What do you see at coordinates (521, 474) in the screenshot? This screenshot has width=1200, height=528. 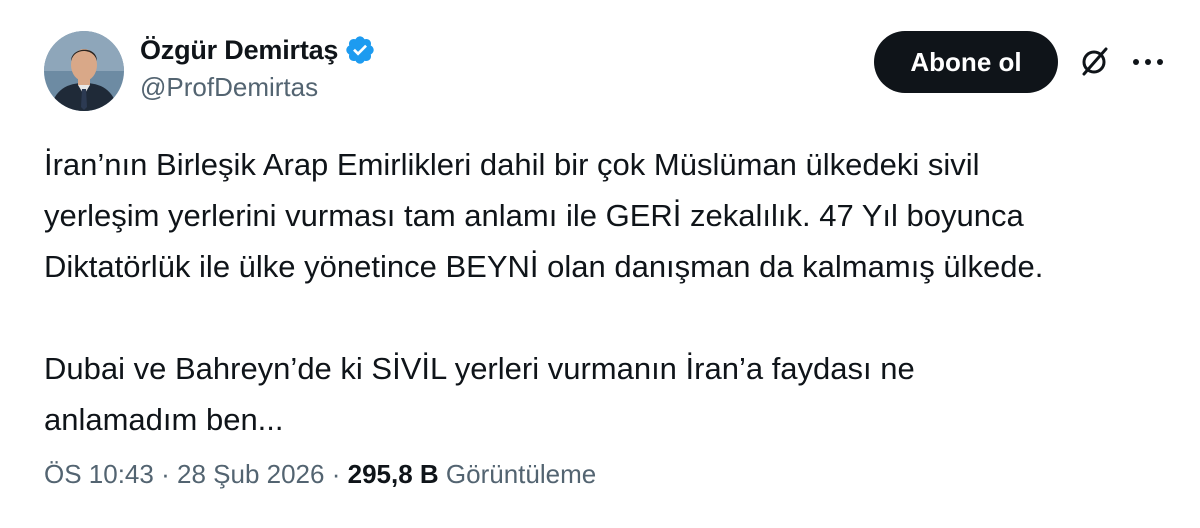 I see `views-label: Görüntüleme` at bounding box center [521, 474].